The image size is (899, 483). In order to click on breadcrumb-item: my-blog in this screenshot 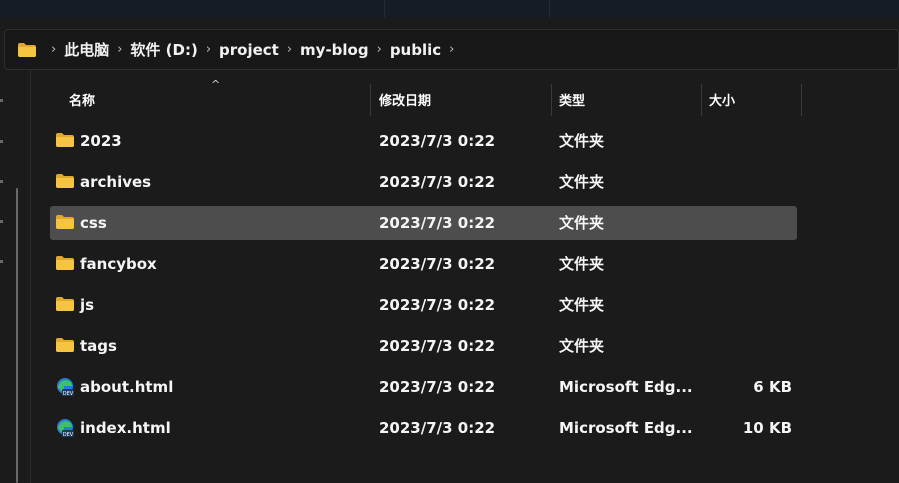, I will do `click(334, 50)`.